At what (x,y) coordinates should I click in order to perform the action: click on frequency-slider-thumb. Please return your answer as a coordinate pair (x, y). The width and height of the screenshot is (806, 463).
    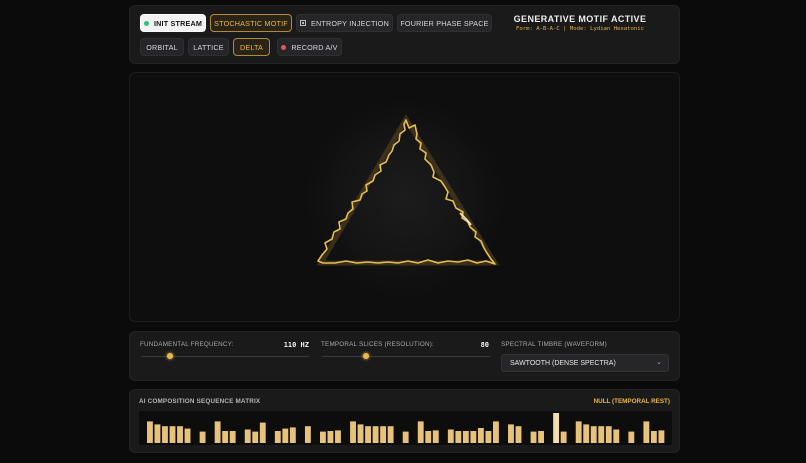
    Looking at the image, I should click on (169, 356).